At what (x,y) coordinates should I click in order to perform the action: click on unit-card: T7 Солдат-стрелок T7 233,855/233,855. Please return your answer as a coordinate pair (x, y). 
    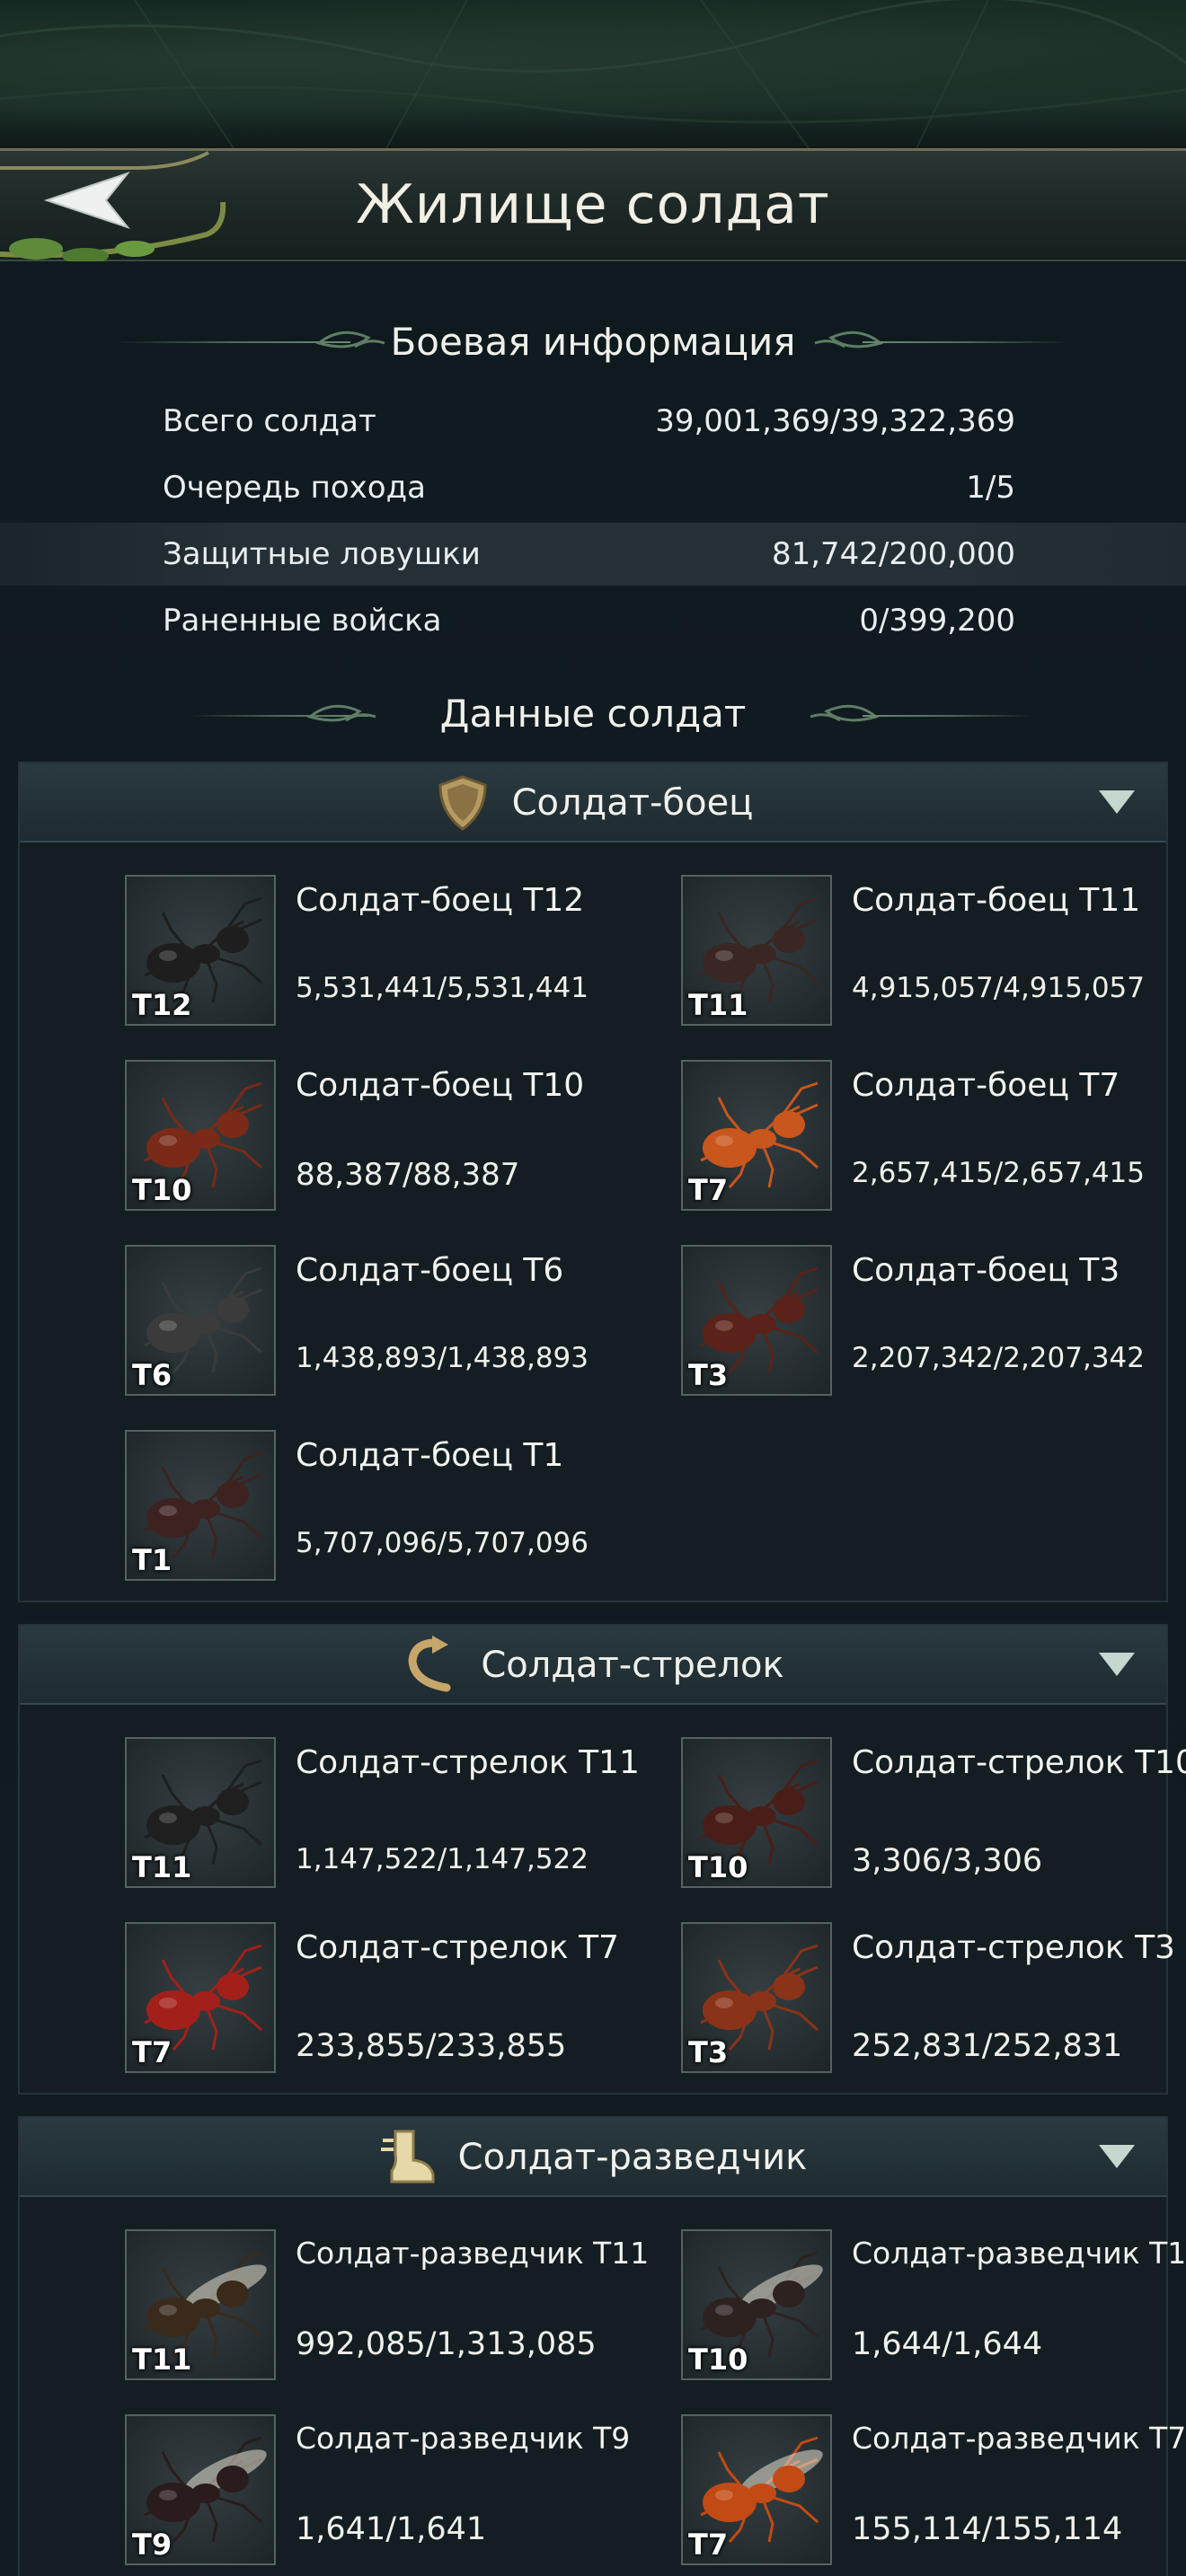
    Looking at the image, I should click on (394, 1999).